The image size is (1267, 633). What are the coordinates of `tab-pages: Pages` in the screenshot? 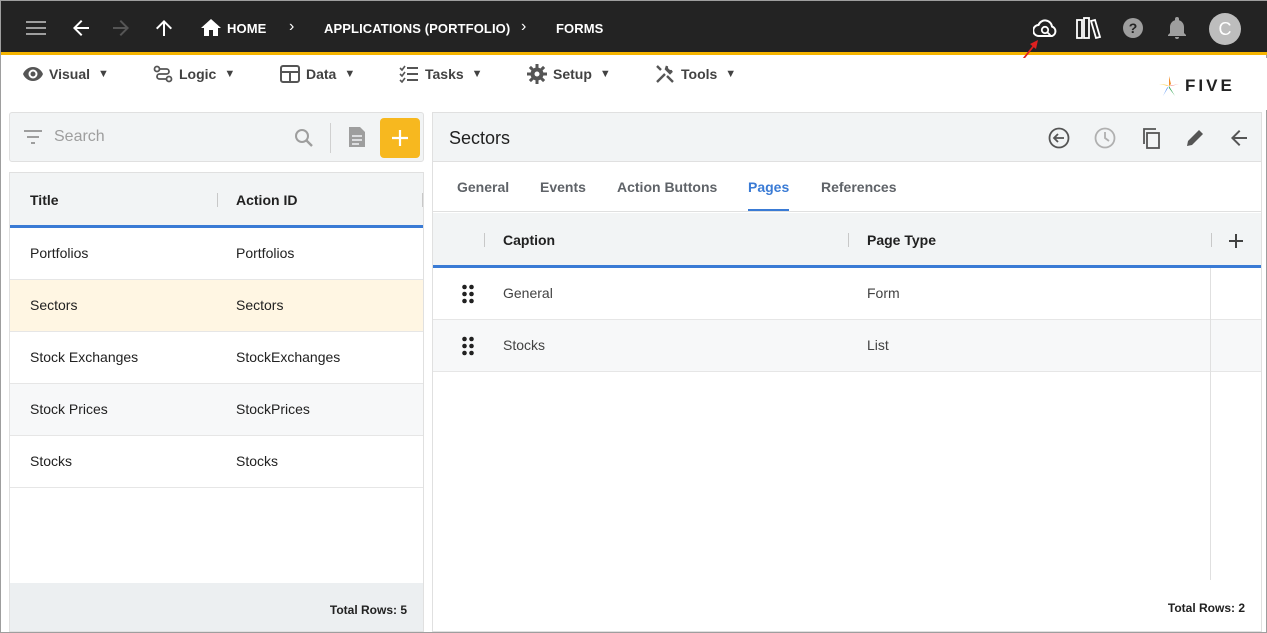 It's located at (769, 195).